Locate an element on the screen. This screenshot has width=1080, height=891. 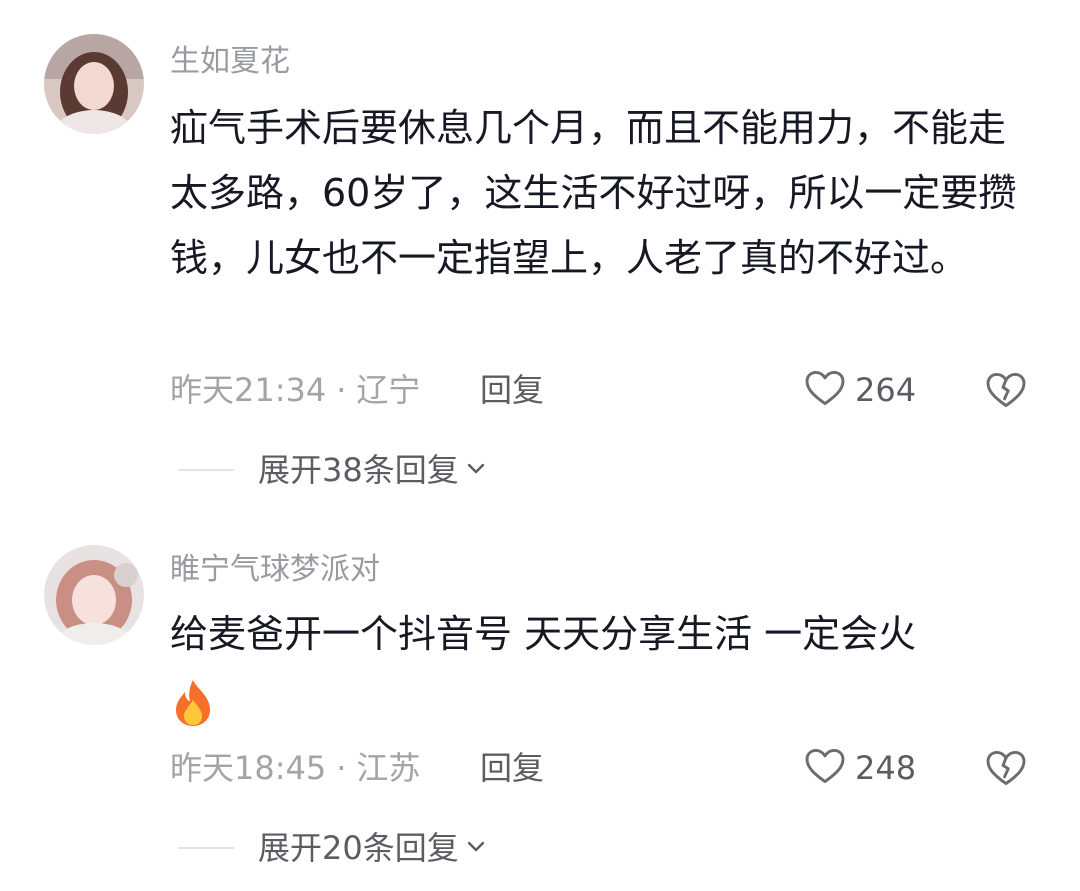
chevron-down-icon is located at coordinates (476, 848).